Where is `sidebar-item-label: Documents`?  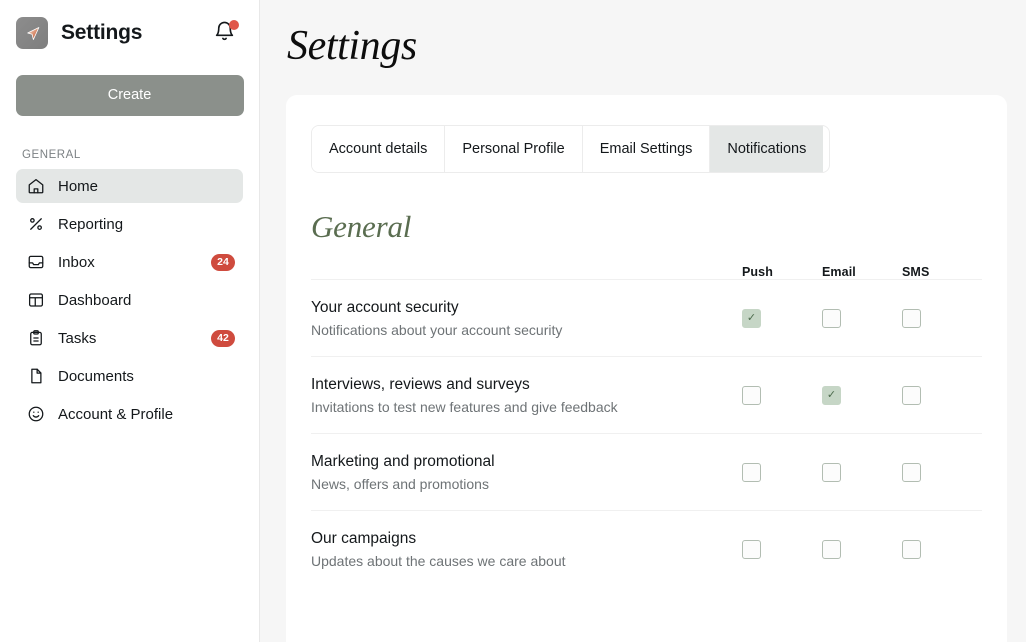 sidebar-item-label: Documents is located at coordinates (96, 376).